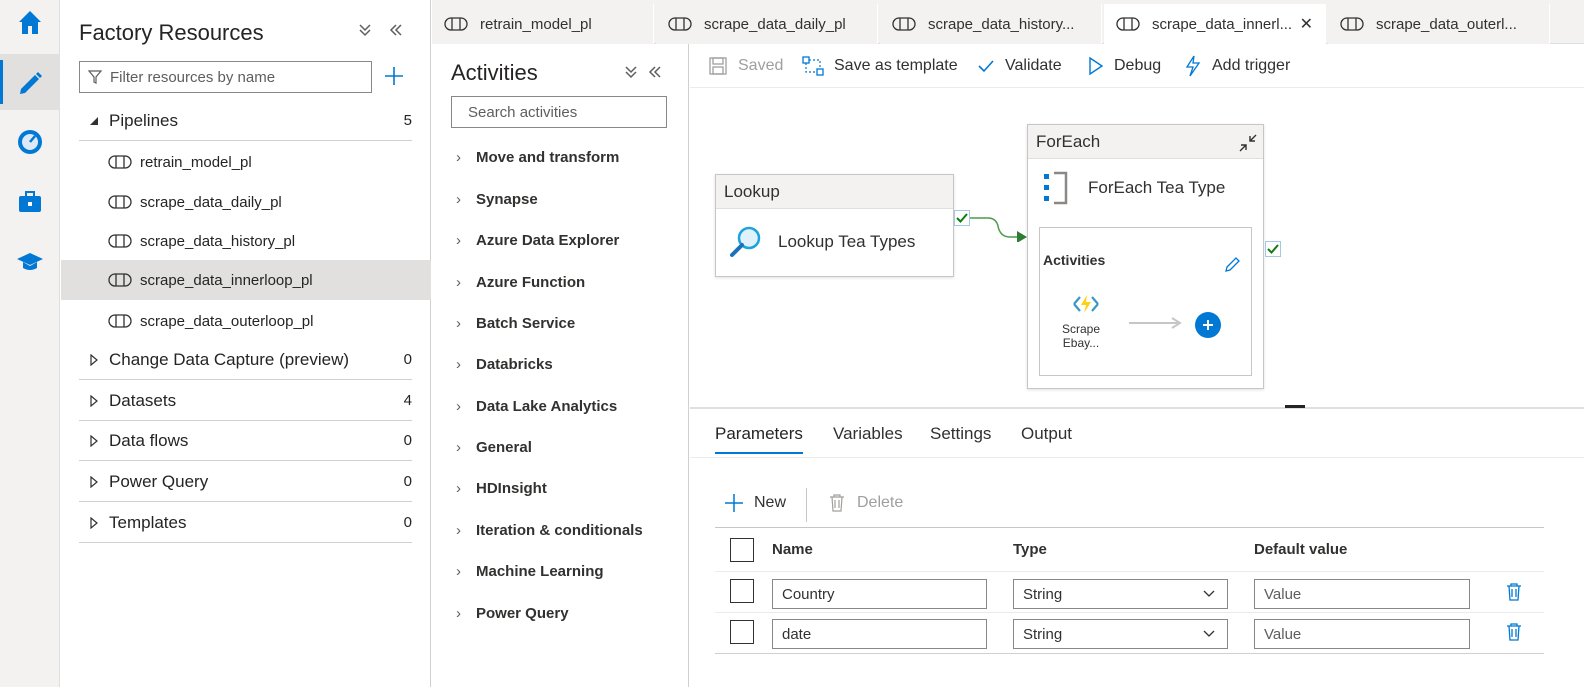  What do you see at coordinates (540, 571) in the screenshot?
I see `activity-category-label: Machine Learning` at bounding box center [540, 571].